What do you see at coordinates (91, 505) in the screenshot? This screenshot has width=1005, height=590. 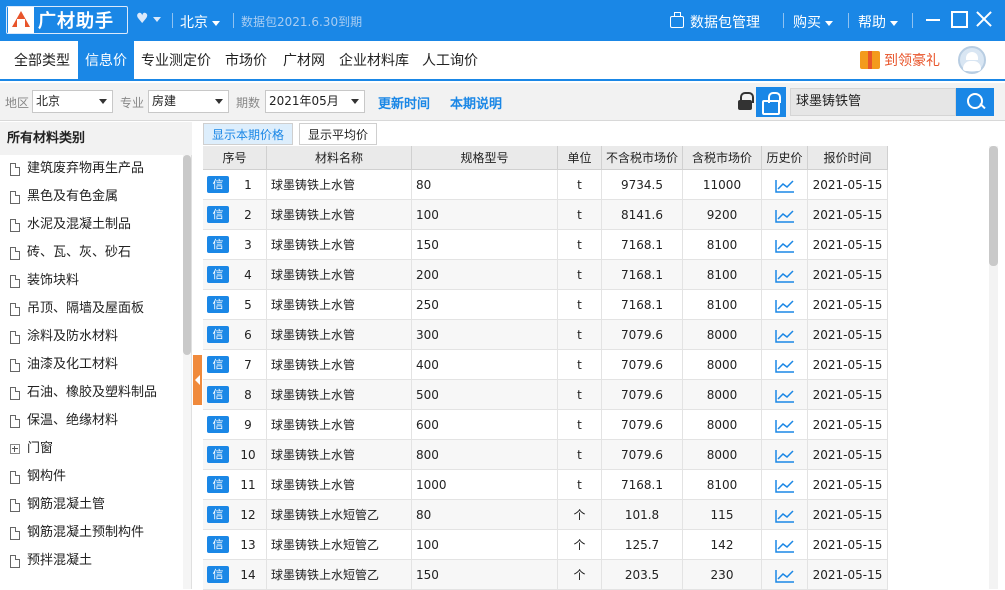 I see `sidebar-item: 钢筋混凝土管` at bounding box center [91, 505].